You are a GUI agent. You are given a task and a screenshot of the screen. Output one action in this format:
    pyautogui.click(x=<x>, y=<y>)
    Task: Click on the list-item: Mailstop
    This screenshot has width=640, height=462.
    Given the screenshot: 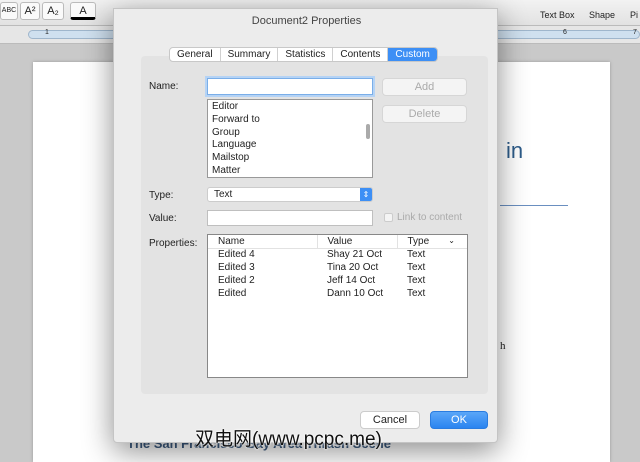 What is the action you would take?
    pyautogui.click(x=290, y=158)
    